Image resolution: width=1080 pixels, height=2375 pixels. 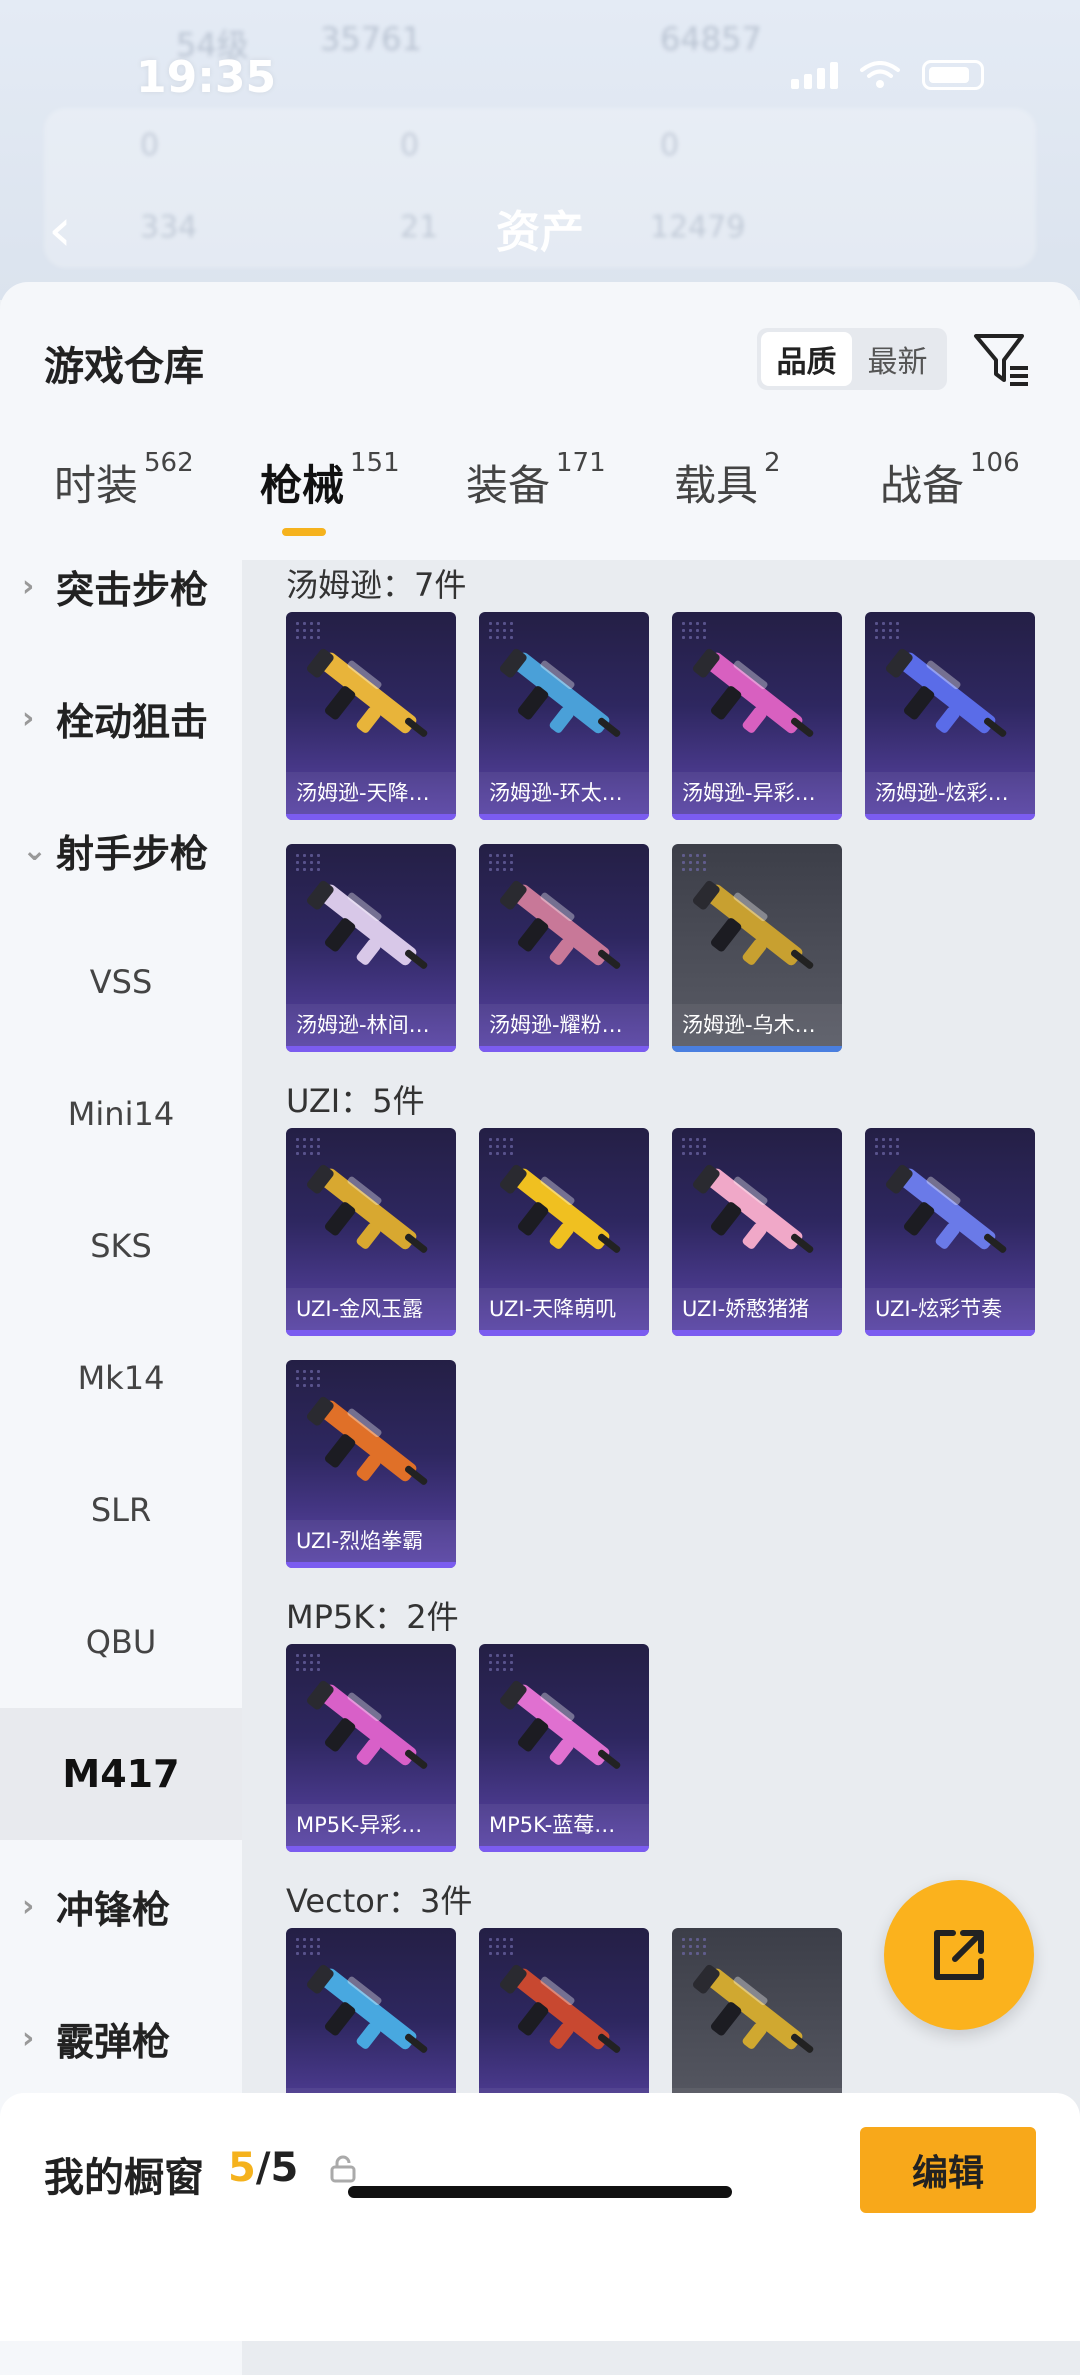 I want to click on bg-stat-3: 0, so click(x=670, y=145).